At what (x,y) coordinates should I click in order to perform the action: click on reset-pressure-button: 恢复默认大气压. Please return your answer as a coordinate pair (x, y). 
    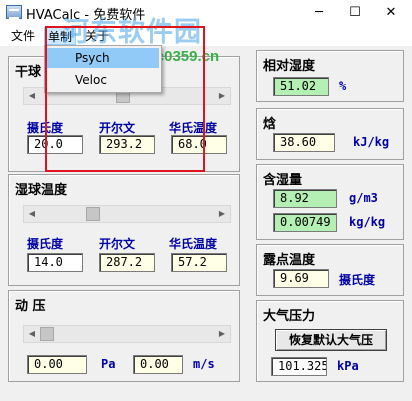
    Looking at the image, I should click on (331, 340).